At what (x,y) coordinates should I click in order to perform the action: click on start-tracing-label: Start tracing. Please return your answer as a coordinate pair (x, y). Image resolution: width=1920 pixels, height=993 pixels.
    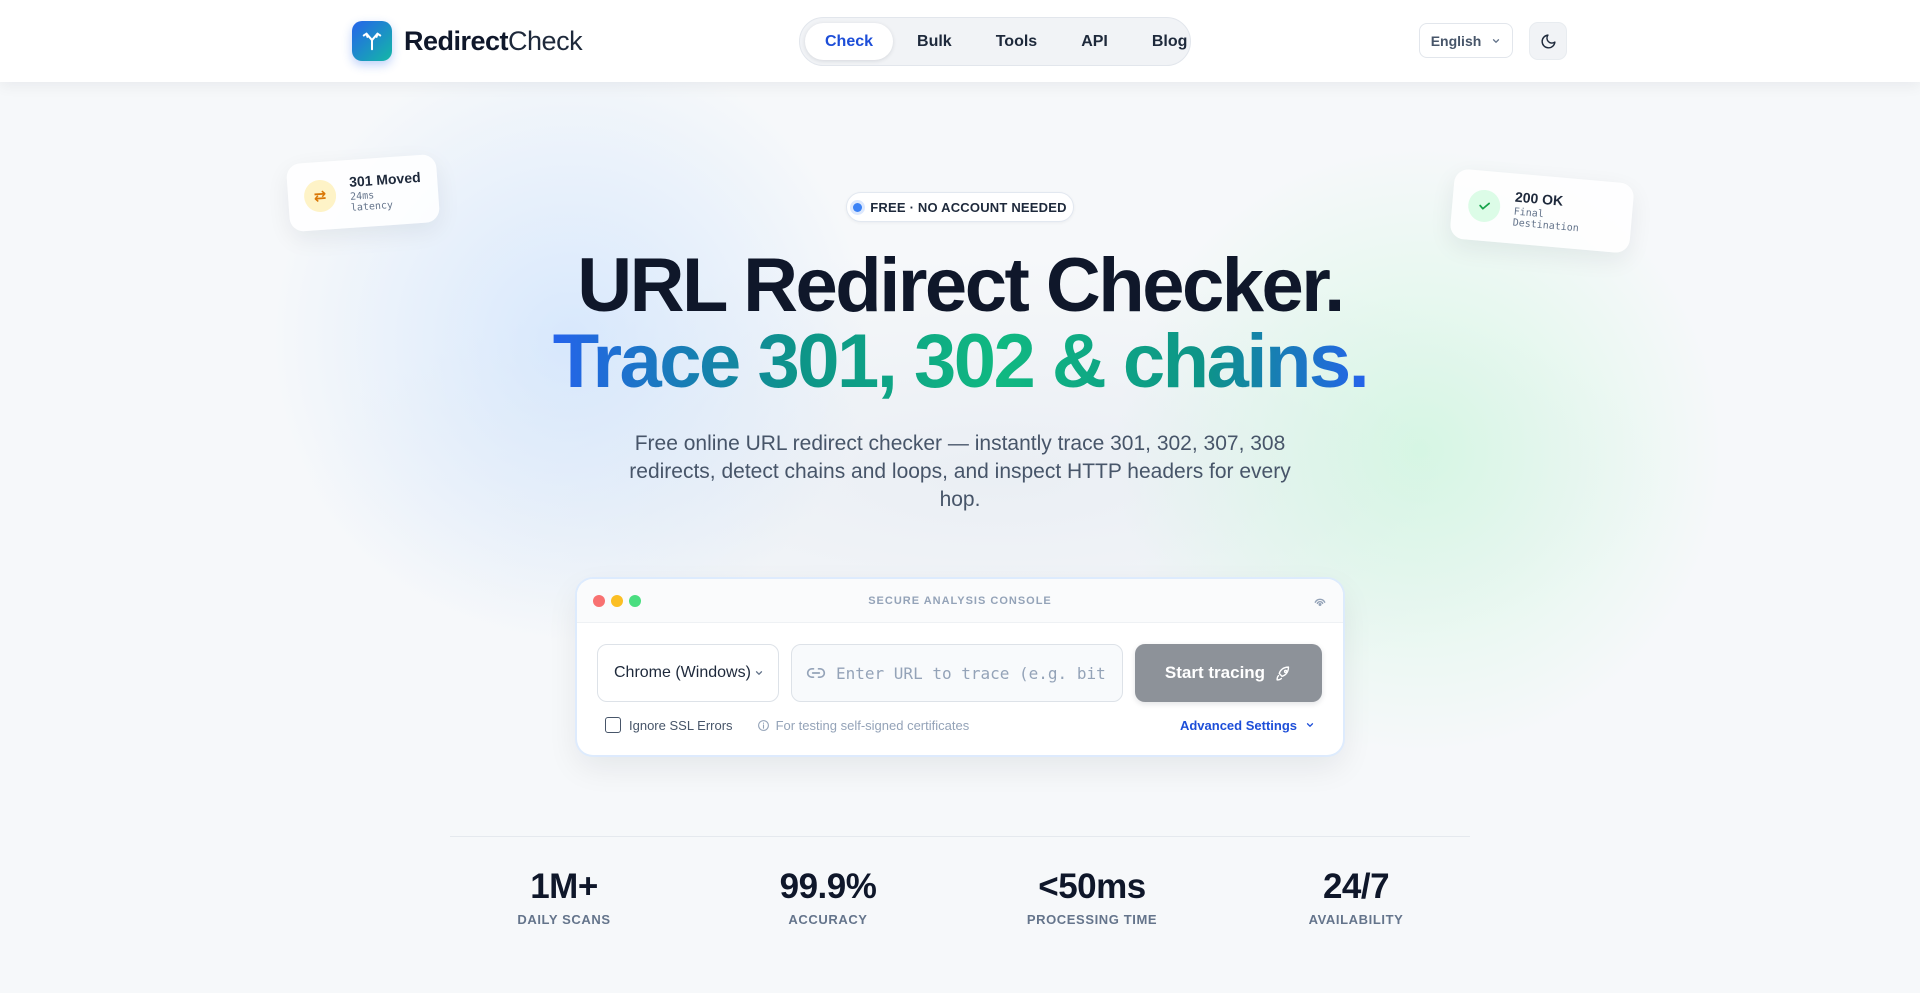
    Looking at the image, I should click on (1215, 672).